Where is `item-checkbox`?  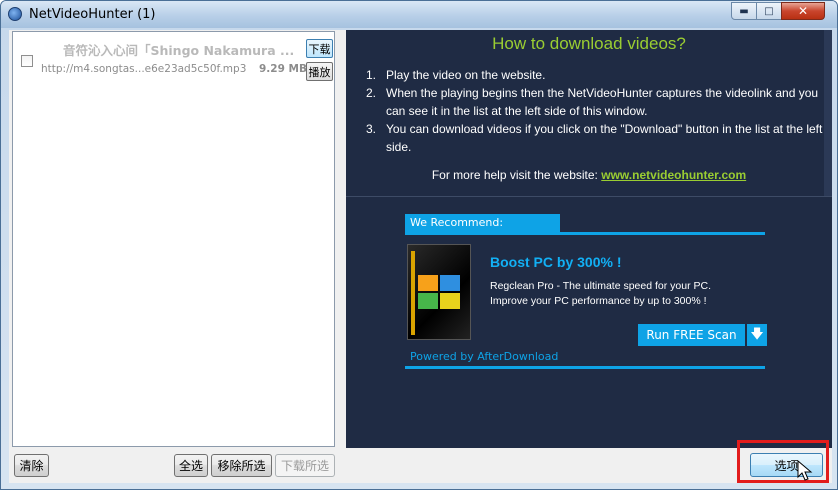
item-checkbox is located at coordinates (27, 61).